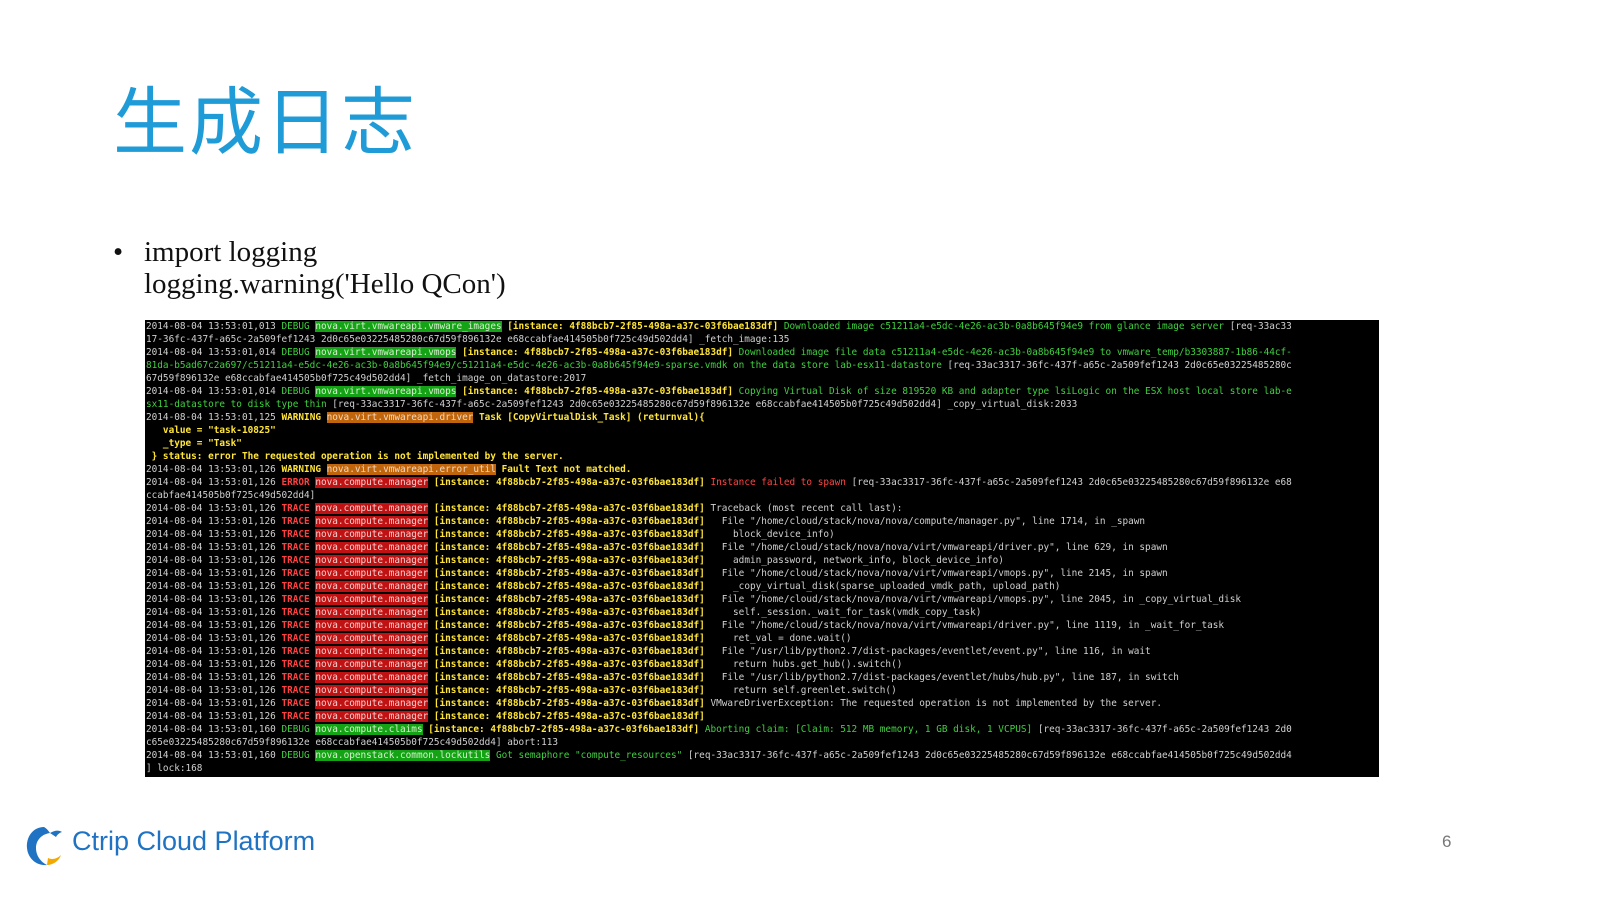 The height and width of the screenshot is (900, 1600). What do you see at coordinates (762, 495) in the screenshot?
I see `log-line: ccabfae414505b0f725c49d502dd4]` at bounding box center [762, 495].